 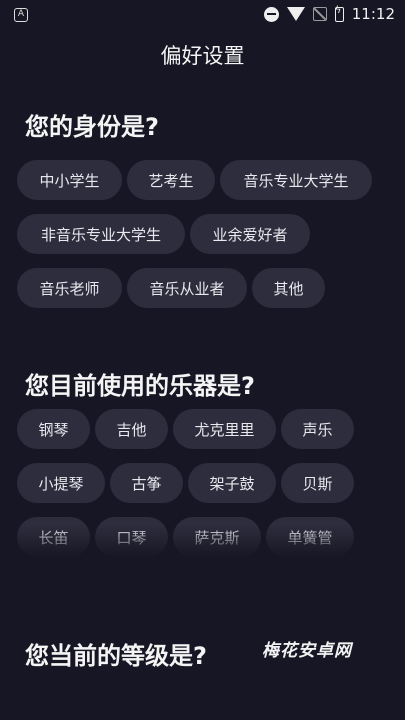 I want to click on identity-option-music-major: 音乐专业大学生, so click(x=296, y=180).